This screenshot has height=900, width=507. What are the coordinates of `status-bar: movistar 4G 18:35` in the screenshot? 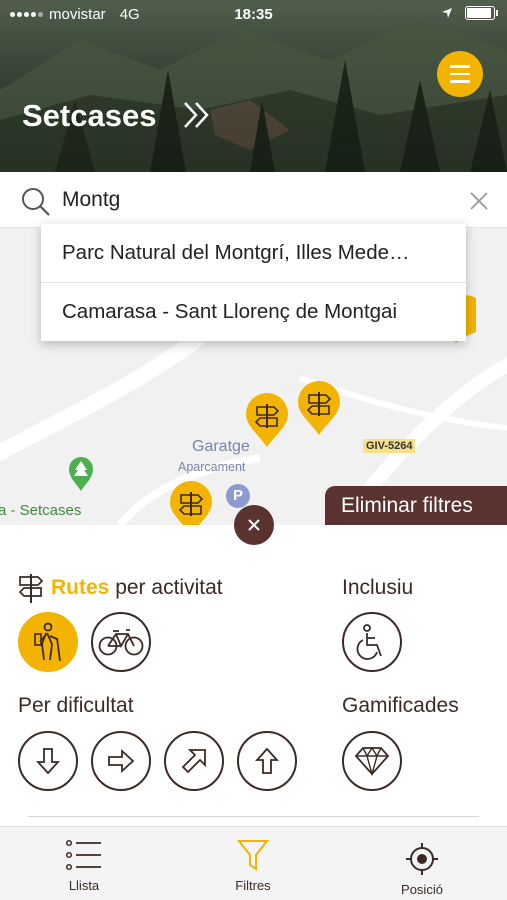 It's located at (253, 15).